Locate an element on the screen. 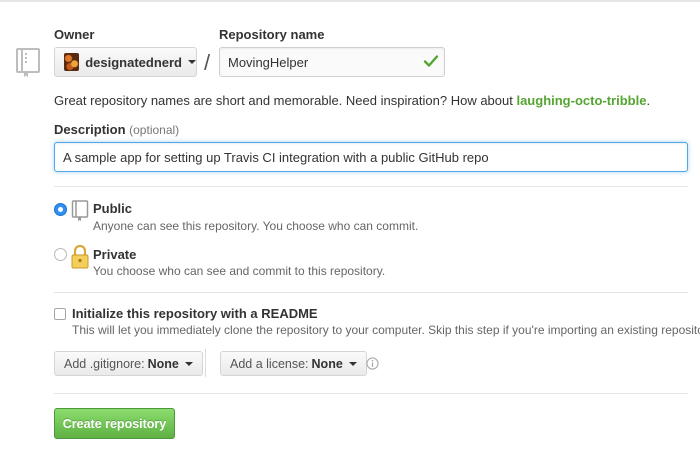 The width and height of the screenshot is (700, 467). hint-suffix: . is located at coordinates (648, 100).